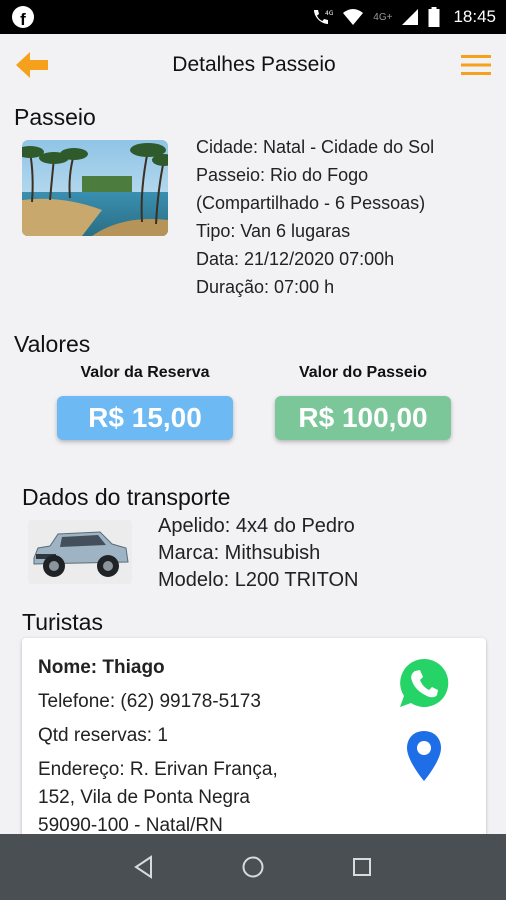  What do you see at coordinates (62, 622) in the screenshot?
I see `turistas-section-title: Turistas` at bounding box center [62, 622].